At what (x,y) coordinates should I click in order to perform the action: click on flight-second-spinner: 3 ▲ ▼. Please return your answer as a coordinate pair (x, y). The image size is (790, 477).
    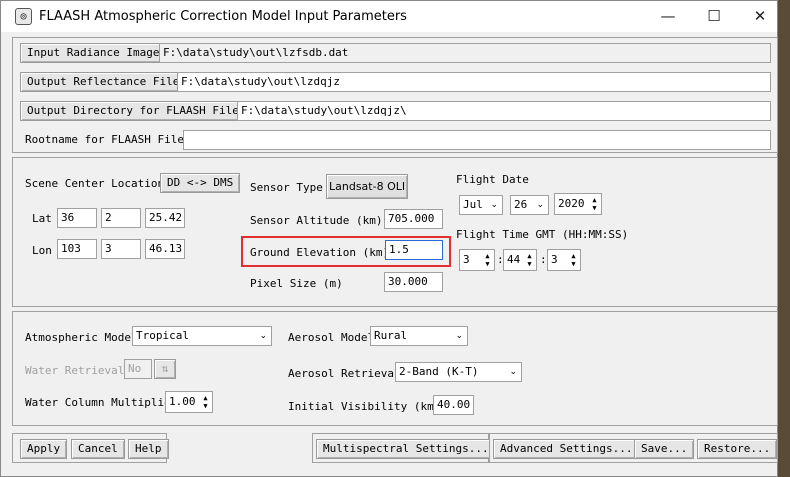
    Looking at the image, I should click on (564, 260).